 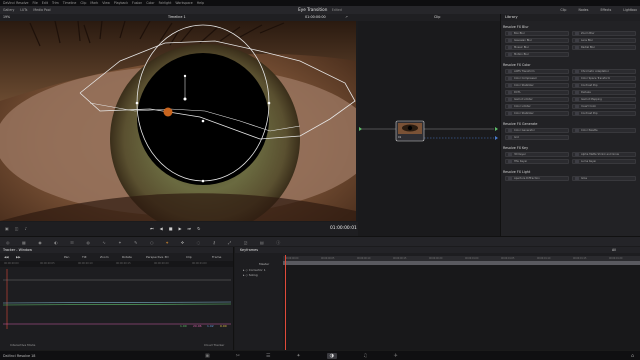 I want to click on effect-item: Radial Blur, so click(x=604, y=47).